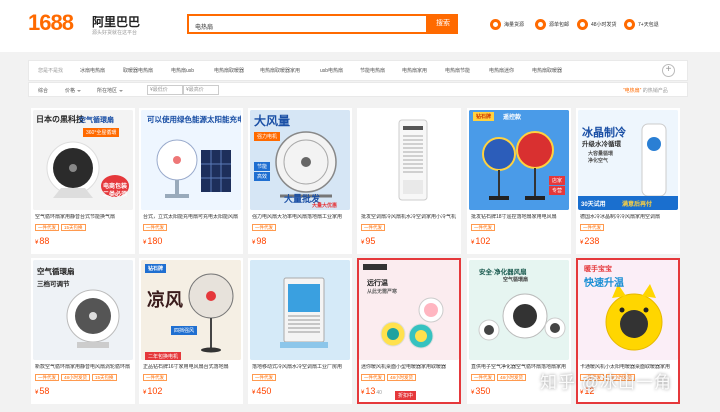 This screenshot has width=720, height=412. Describe the element at coordinates (42, 391) in the screenshot. I see `product-price: ¥58` at that location.